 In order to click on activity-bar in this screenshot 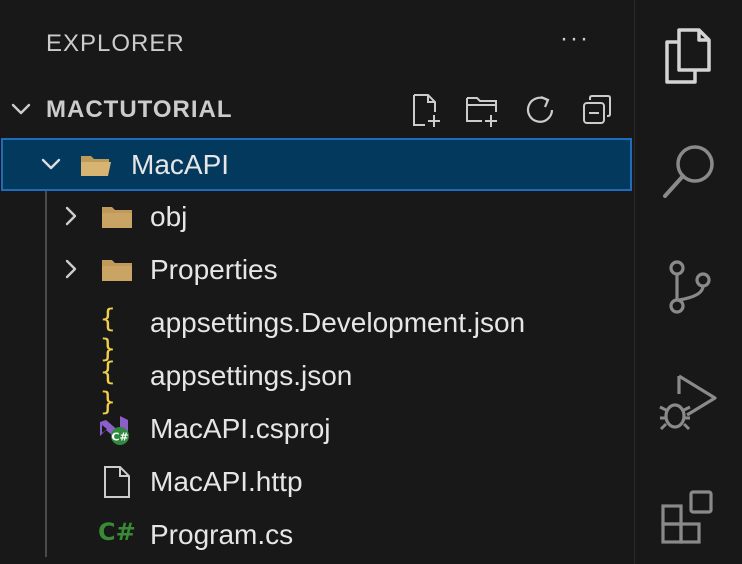, I will do `click(688, 282)`.